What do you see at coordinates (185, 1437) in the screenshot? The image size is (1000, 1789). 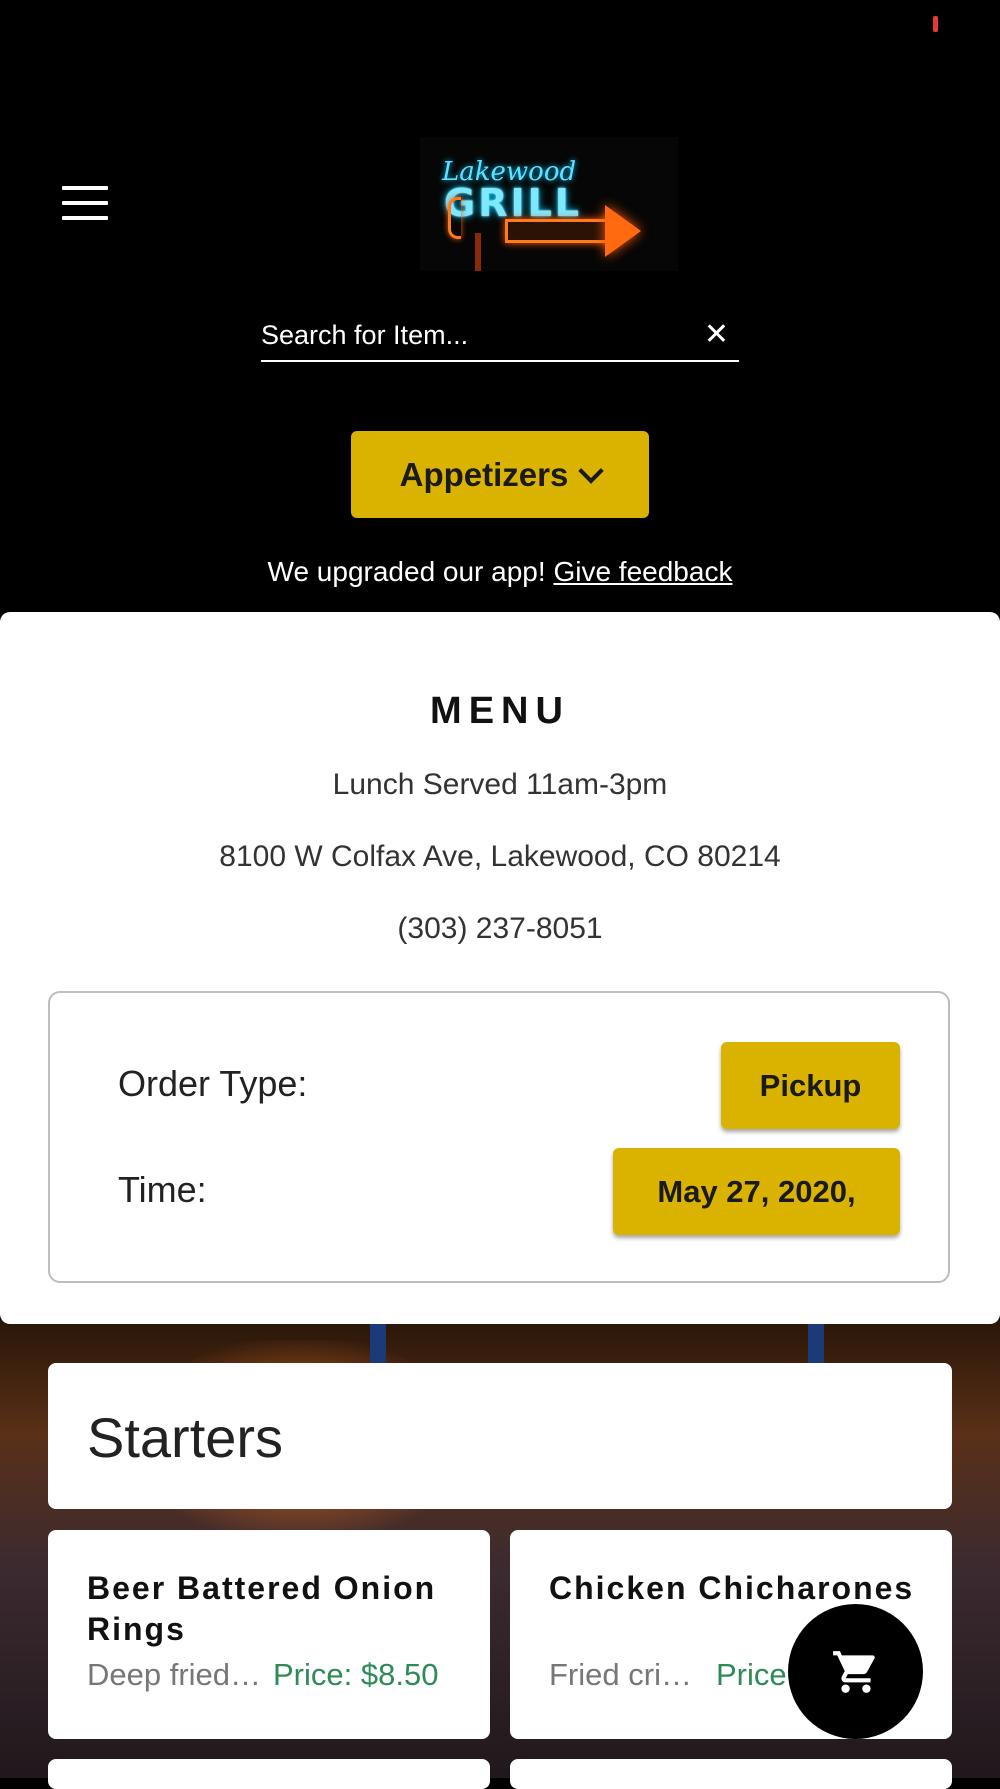 I see `section-title: Starters` at bounding box center [185, 1437].